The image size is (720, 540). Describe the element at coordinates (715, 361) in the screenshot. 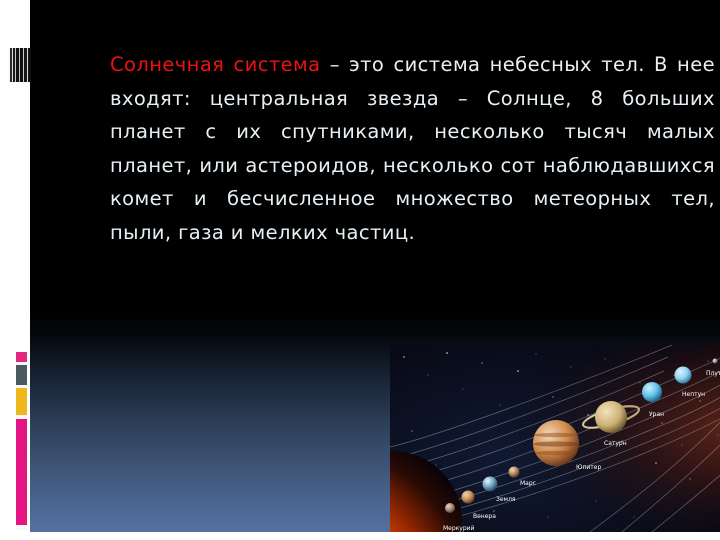

I see `planet-pluto` at that location.